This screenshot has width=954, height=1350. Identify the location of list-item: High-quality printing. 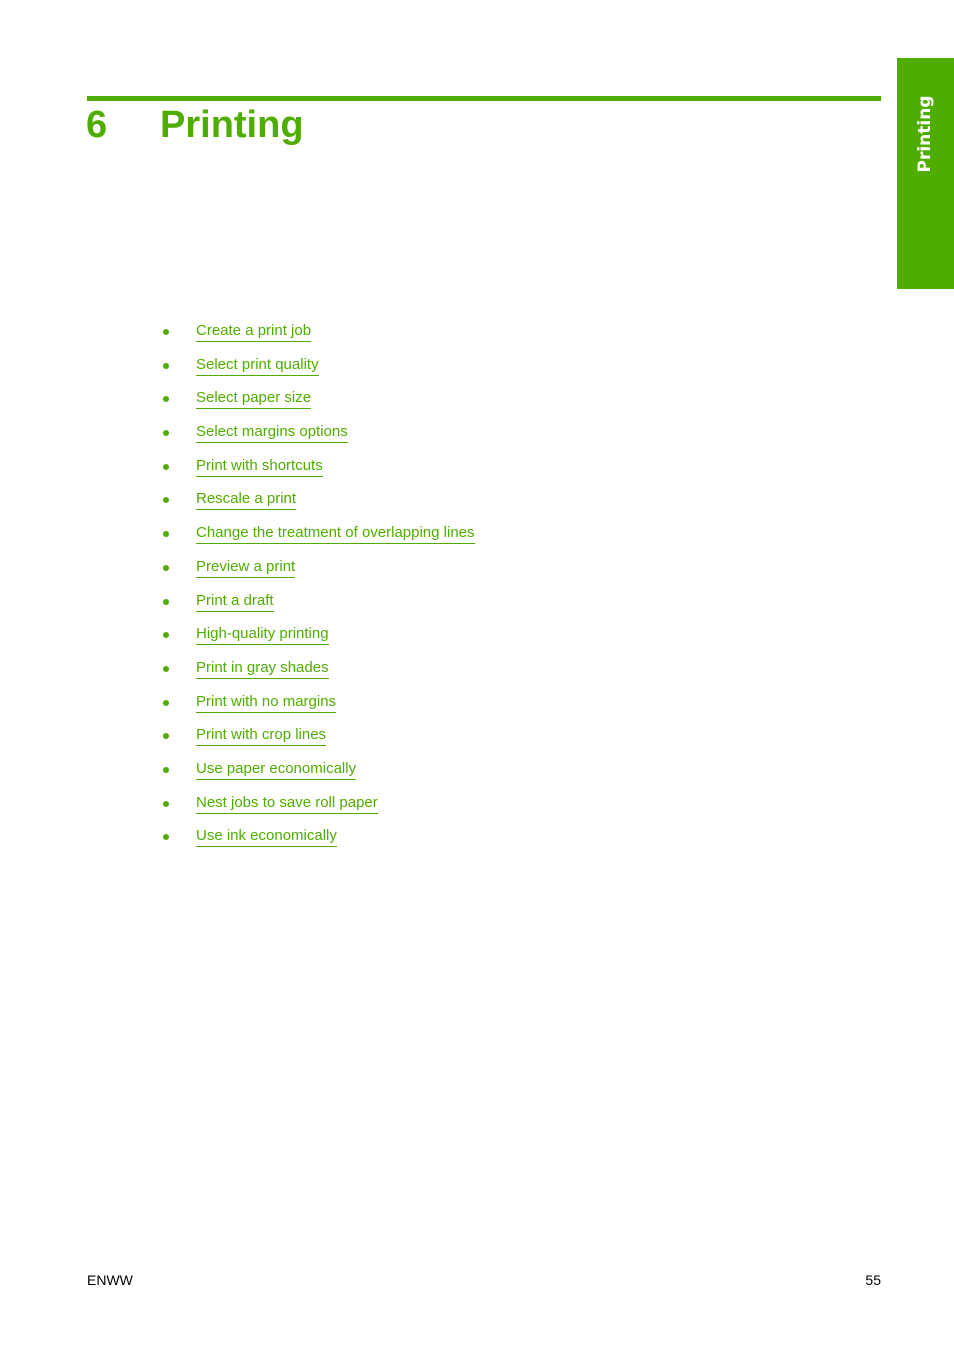
(317, 641).